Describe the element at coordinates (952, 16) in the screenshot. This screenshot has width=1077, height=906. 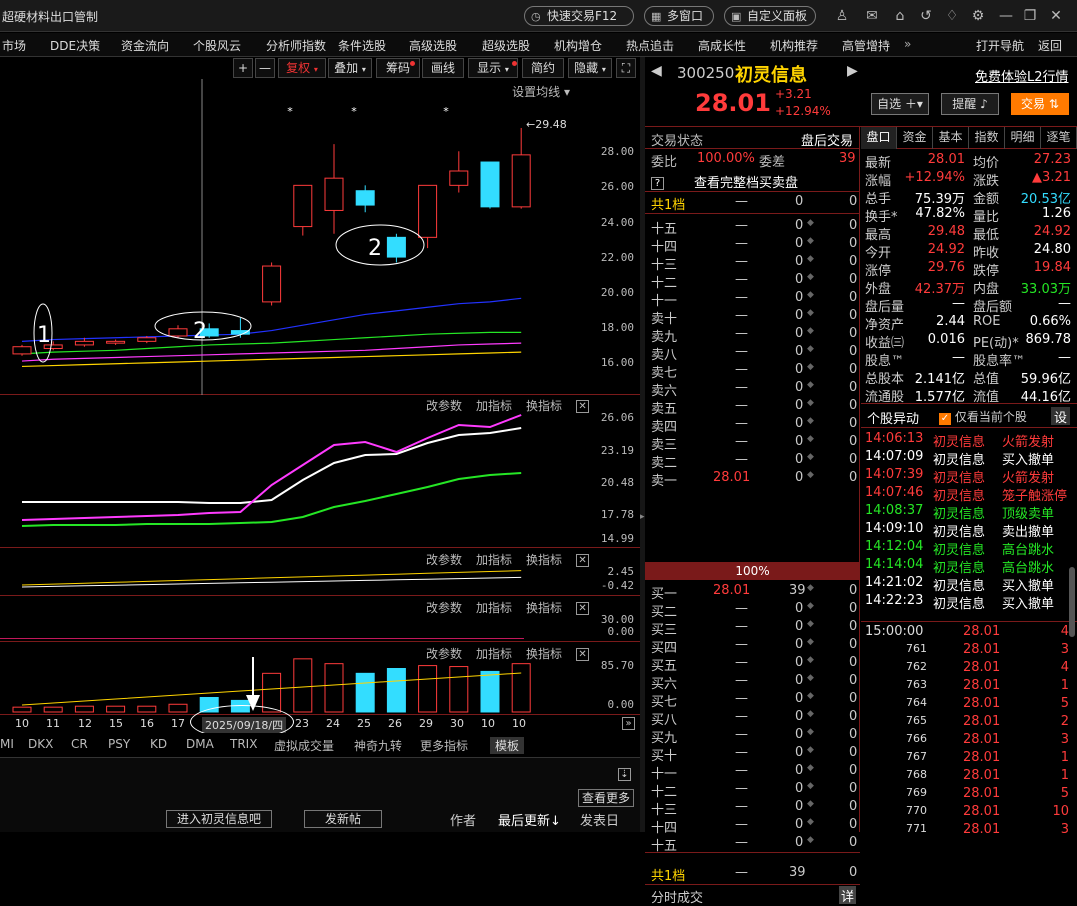
I see `skin-icon: ♢` at that location.